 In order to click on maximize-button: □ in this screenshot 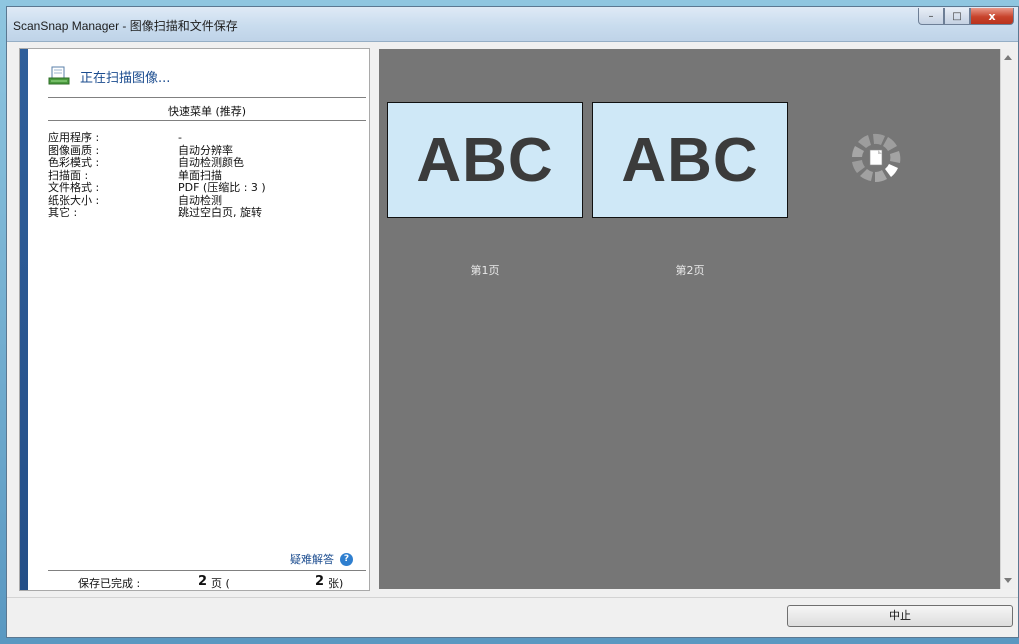, I will do `click(957, 16)`.